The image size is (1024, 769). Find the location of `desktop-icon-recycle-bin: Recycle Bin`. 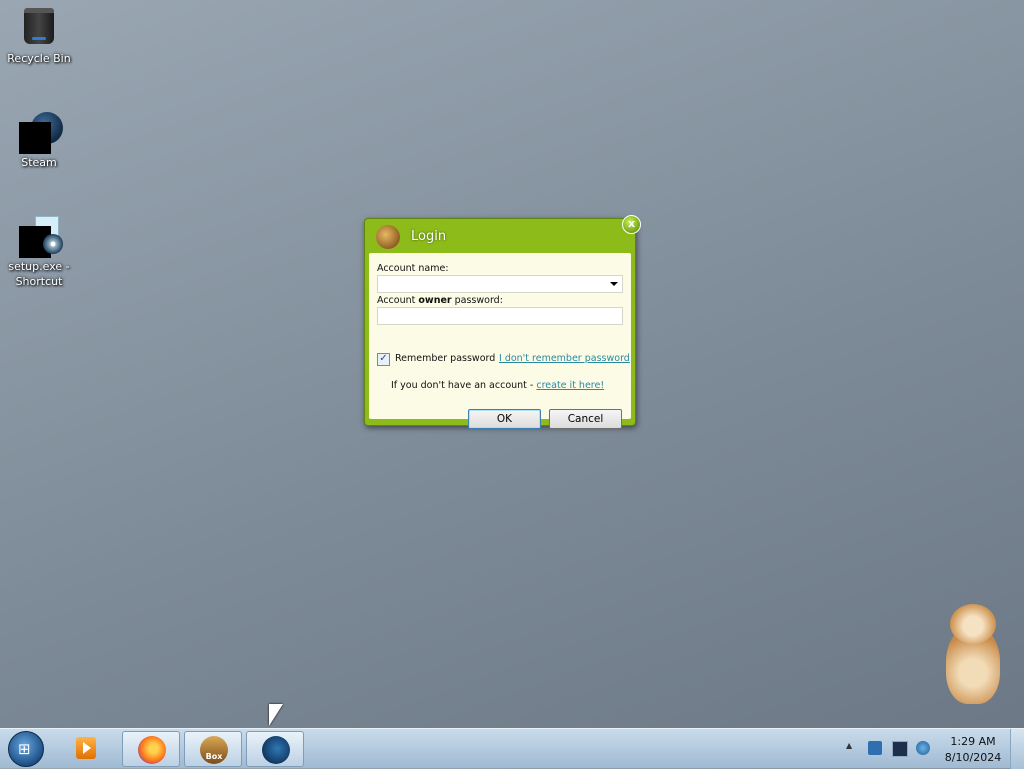

desktop-icon-recycle-bin: Recycle Bin is located at coordinates (39, 36).